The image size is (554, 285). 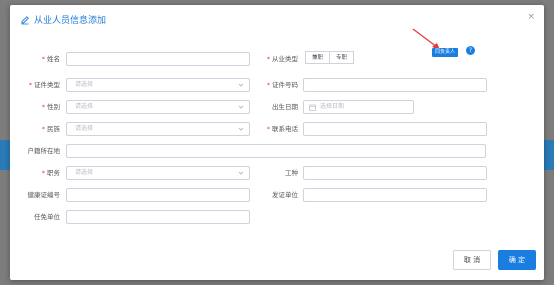 I want to click on gender-label: * 性别, so click(x=50, y=107).